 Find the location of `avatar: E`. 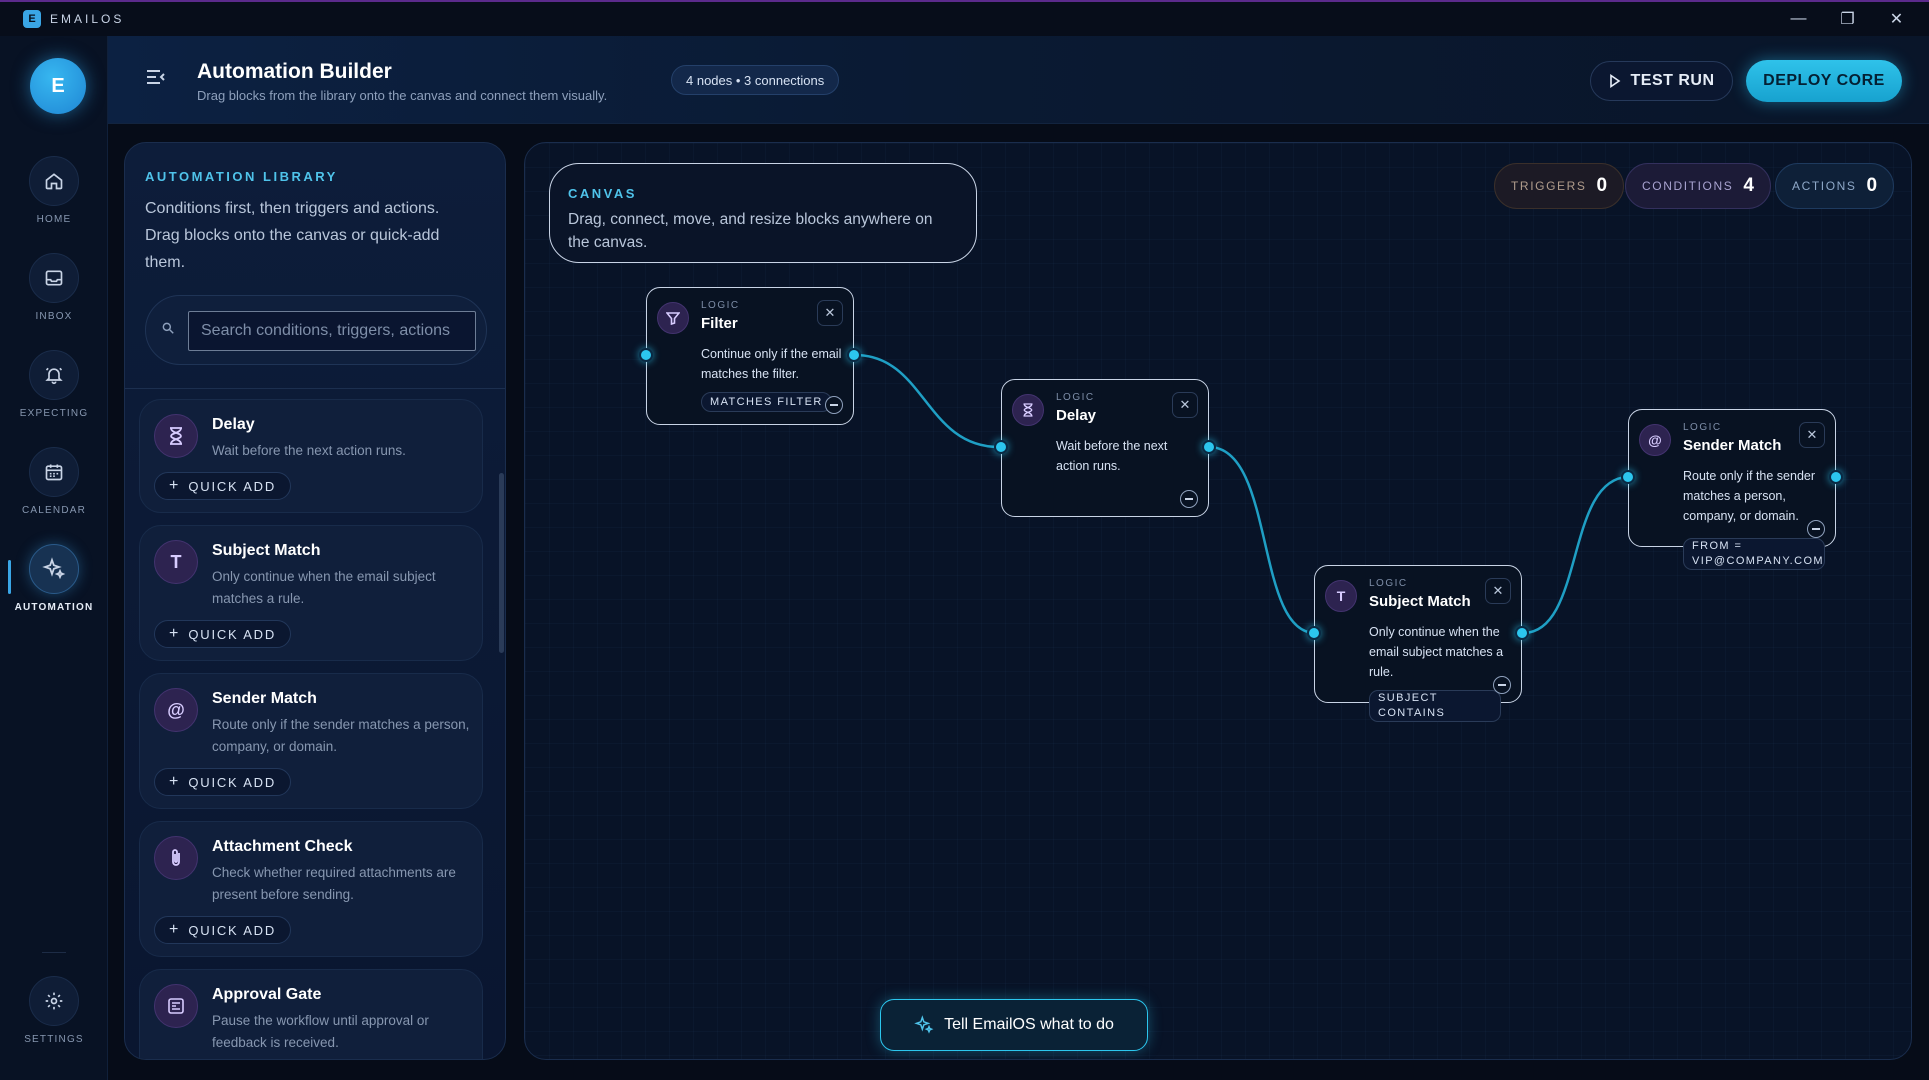

avatar: E is located at coordinates (58, 86).